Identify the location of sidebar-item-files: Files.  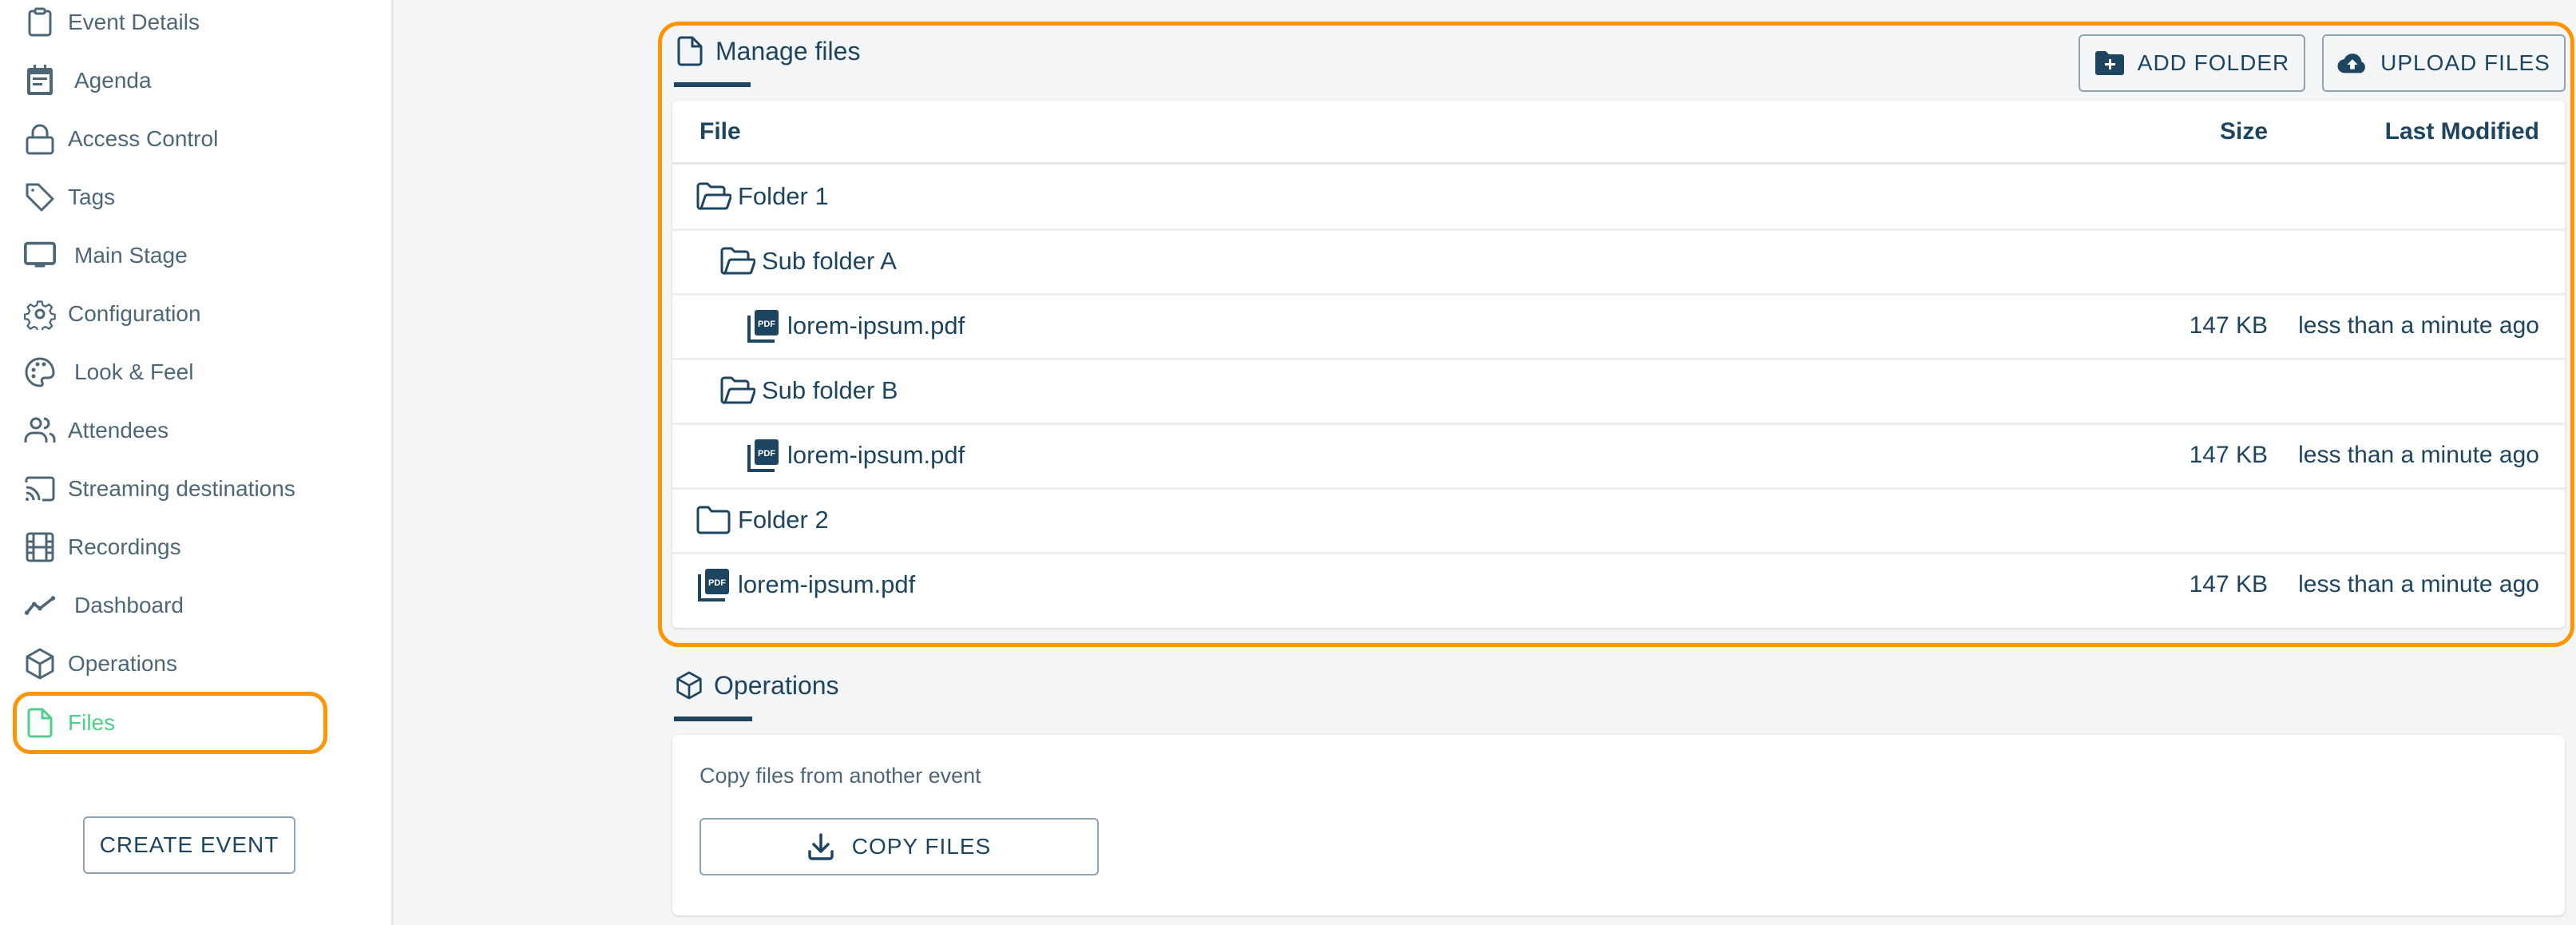
(170, 723).